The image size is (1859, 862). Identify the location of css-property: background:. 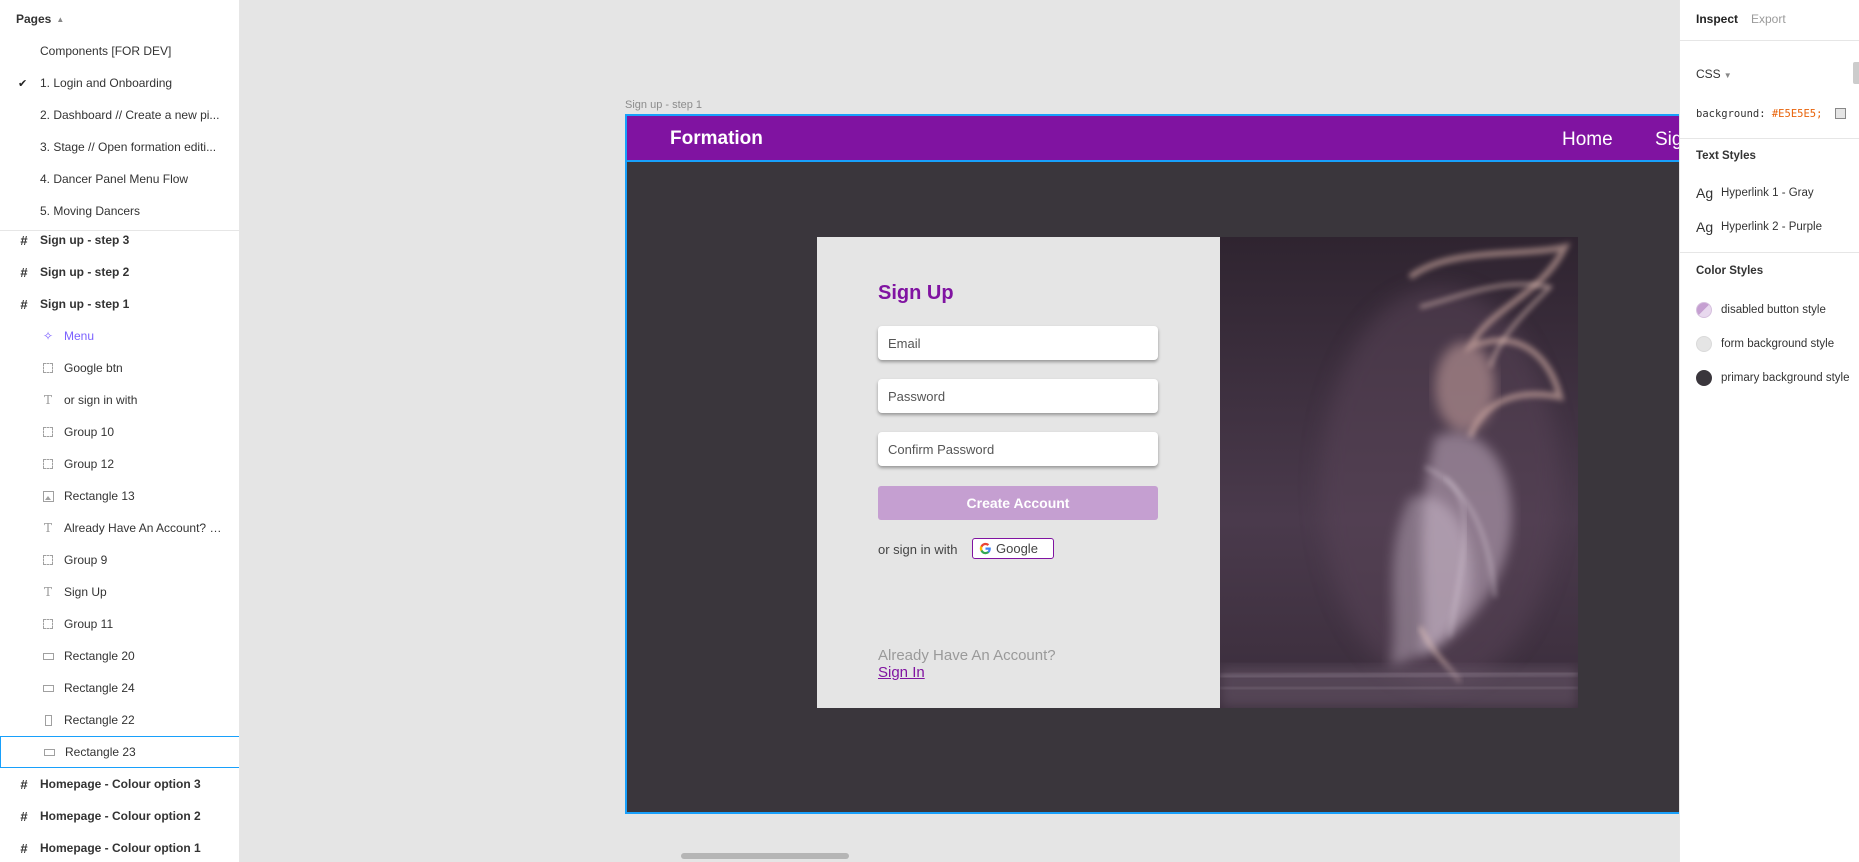
(1734, 114).